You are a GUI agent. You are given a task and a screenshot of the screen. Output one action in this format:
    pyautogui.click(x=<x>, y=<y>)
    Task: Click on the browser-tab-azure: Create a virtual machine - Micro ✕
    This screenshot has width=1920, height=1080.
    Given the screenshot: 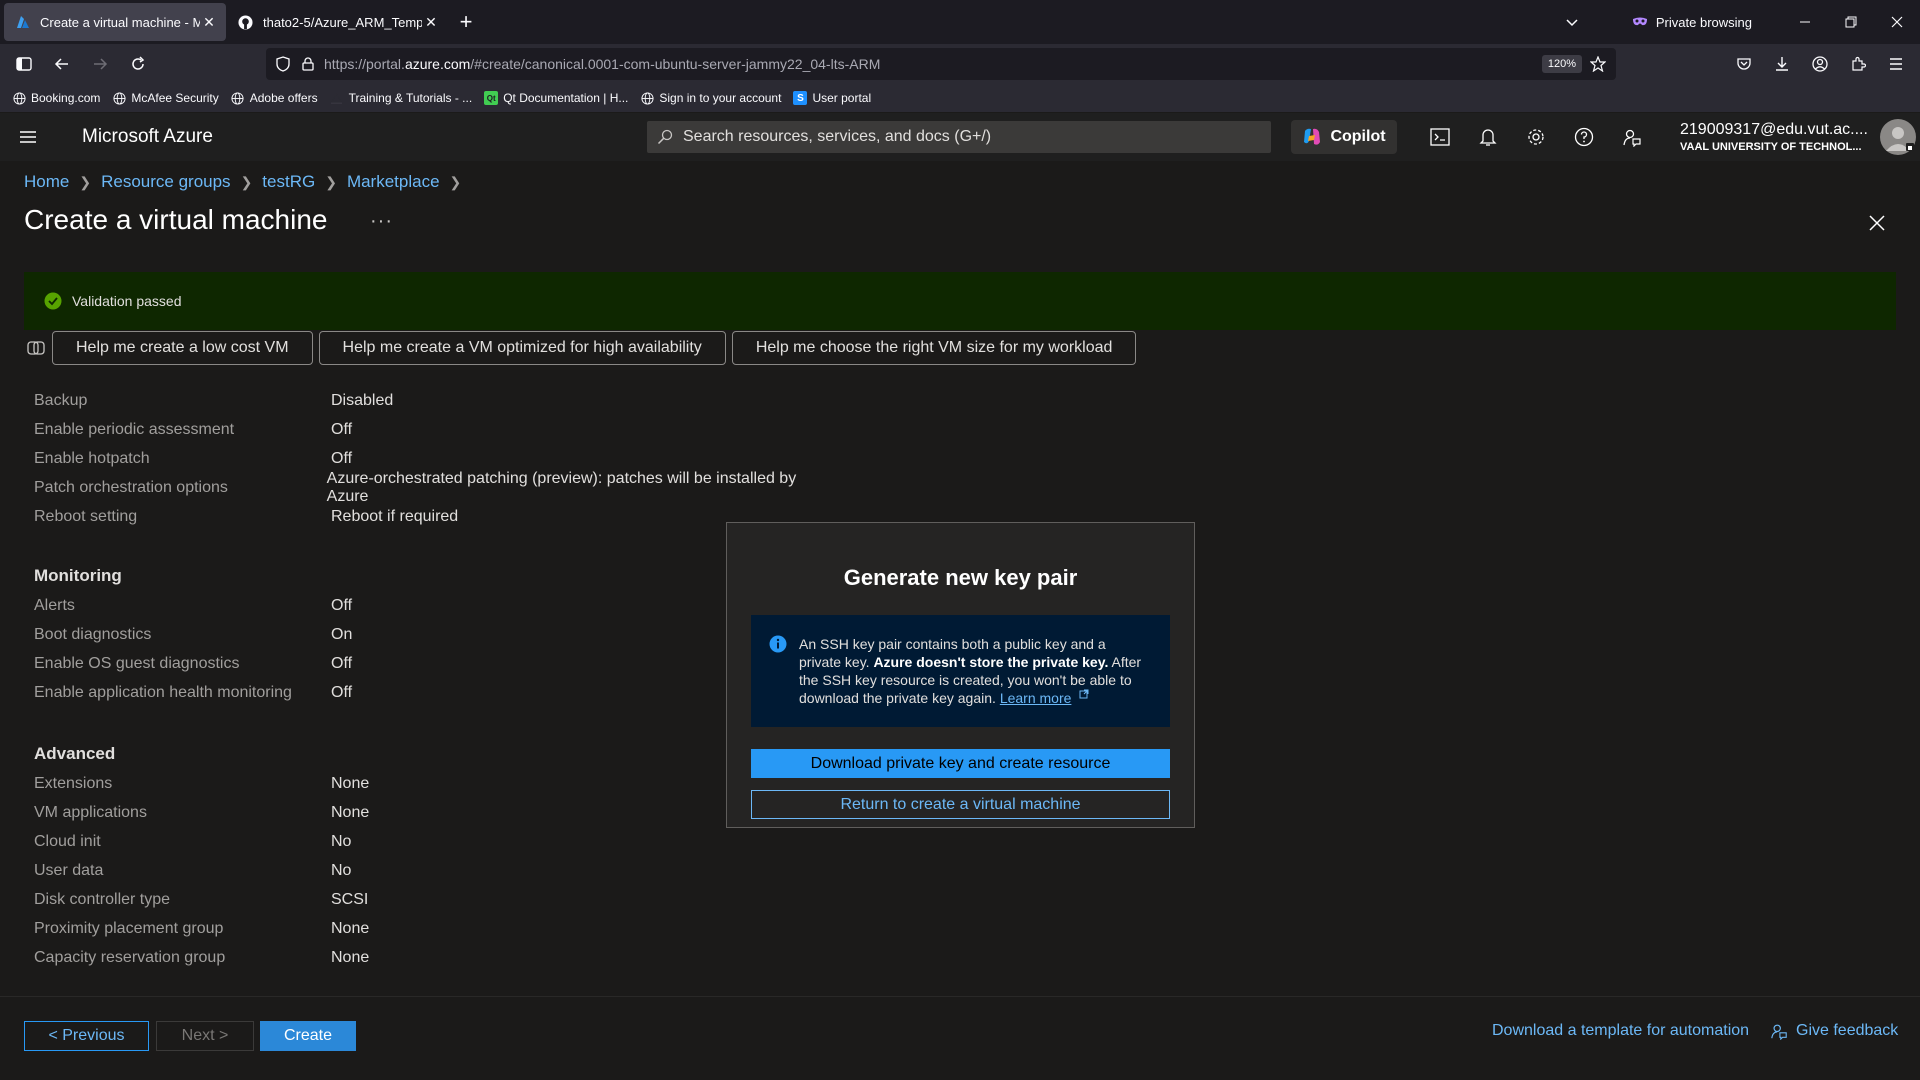 What is the action you would take?
    pyautogui.click(x=115, y=22)
    